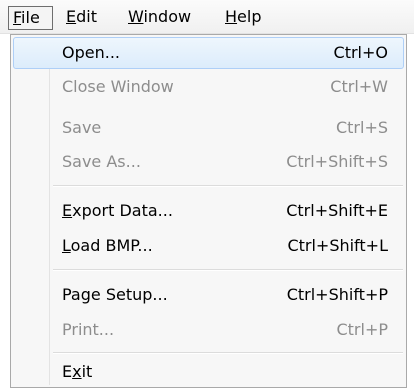  I want to click on menu-item-page-setup: Page Setup... Ctrl+Shift+P, so click(208, 295).